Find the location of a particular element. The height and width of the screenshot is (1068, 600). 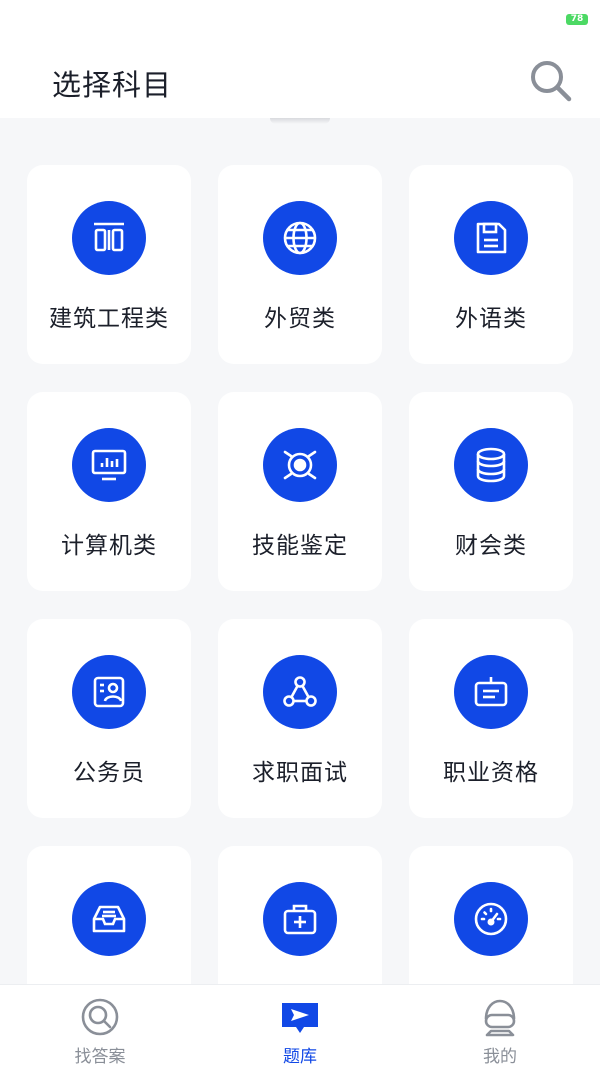

subject-label: 求职面试 is located at coordinates (300, 773).